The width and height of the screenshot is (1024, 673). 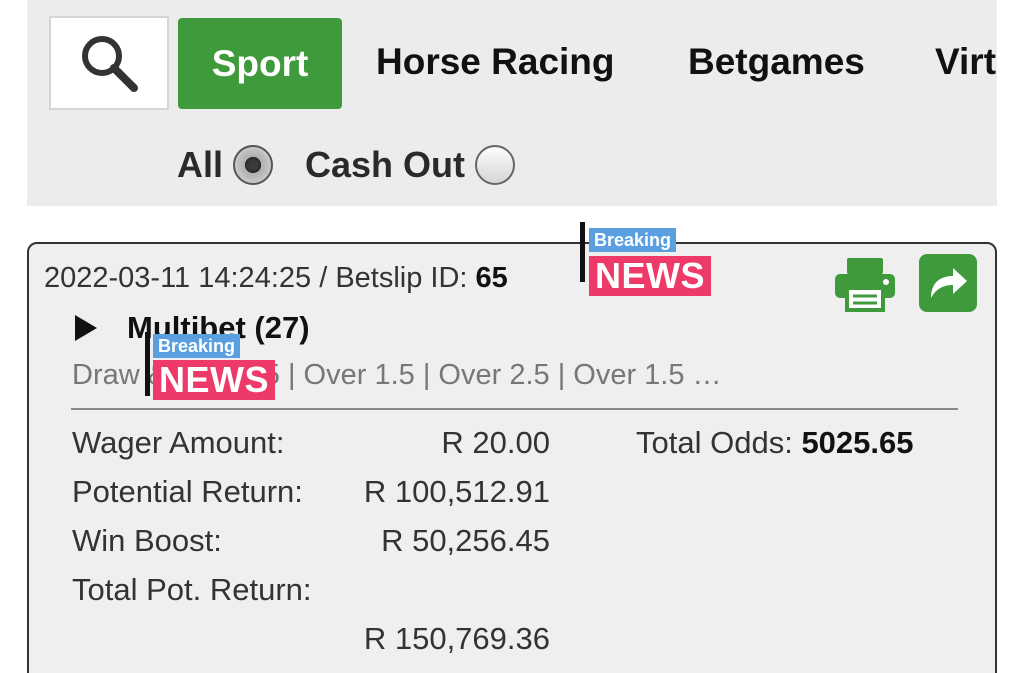 I want to click on total-odds: Total Odds: 5025.65, so click(x=775, y=443).